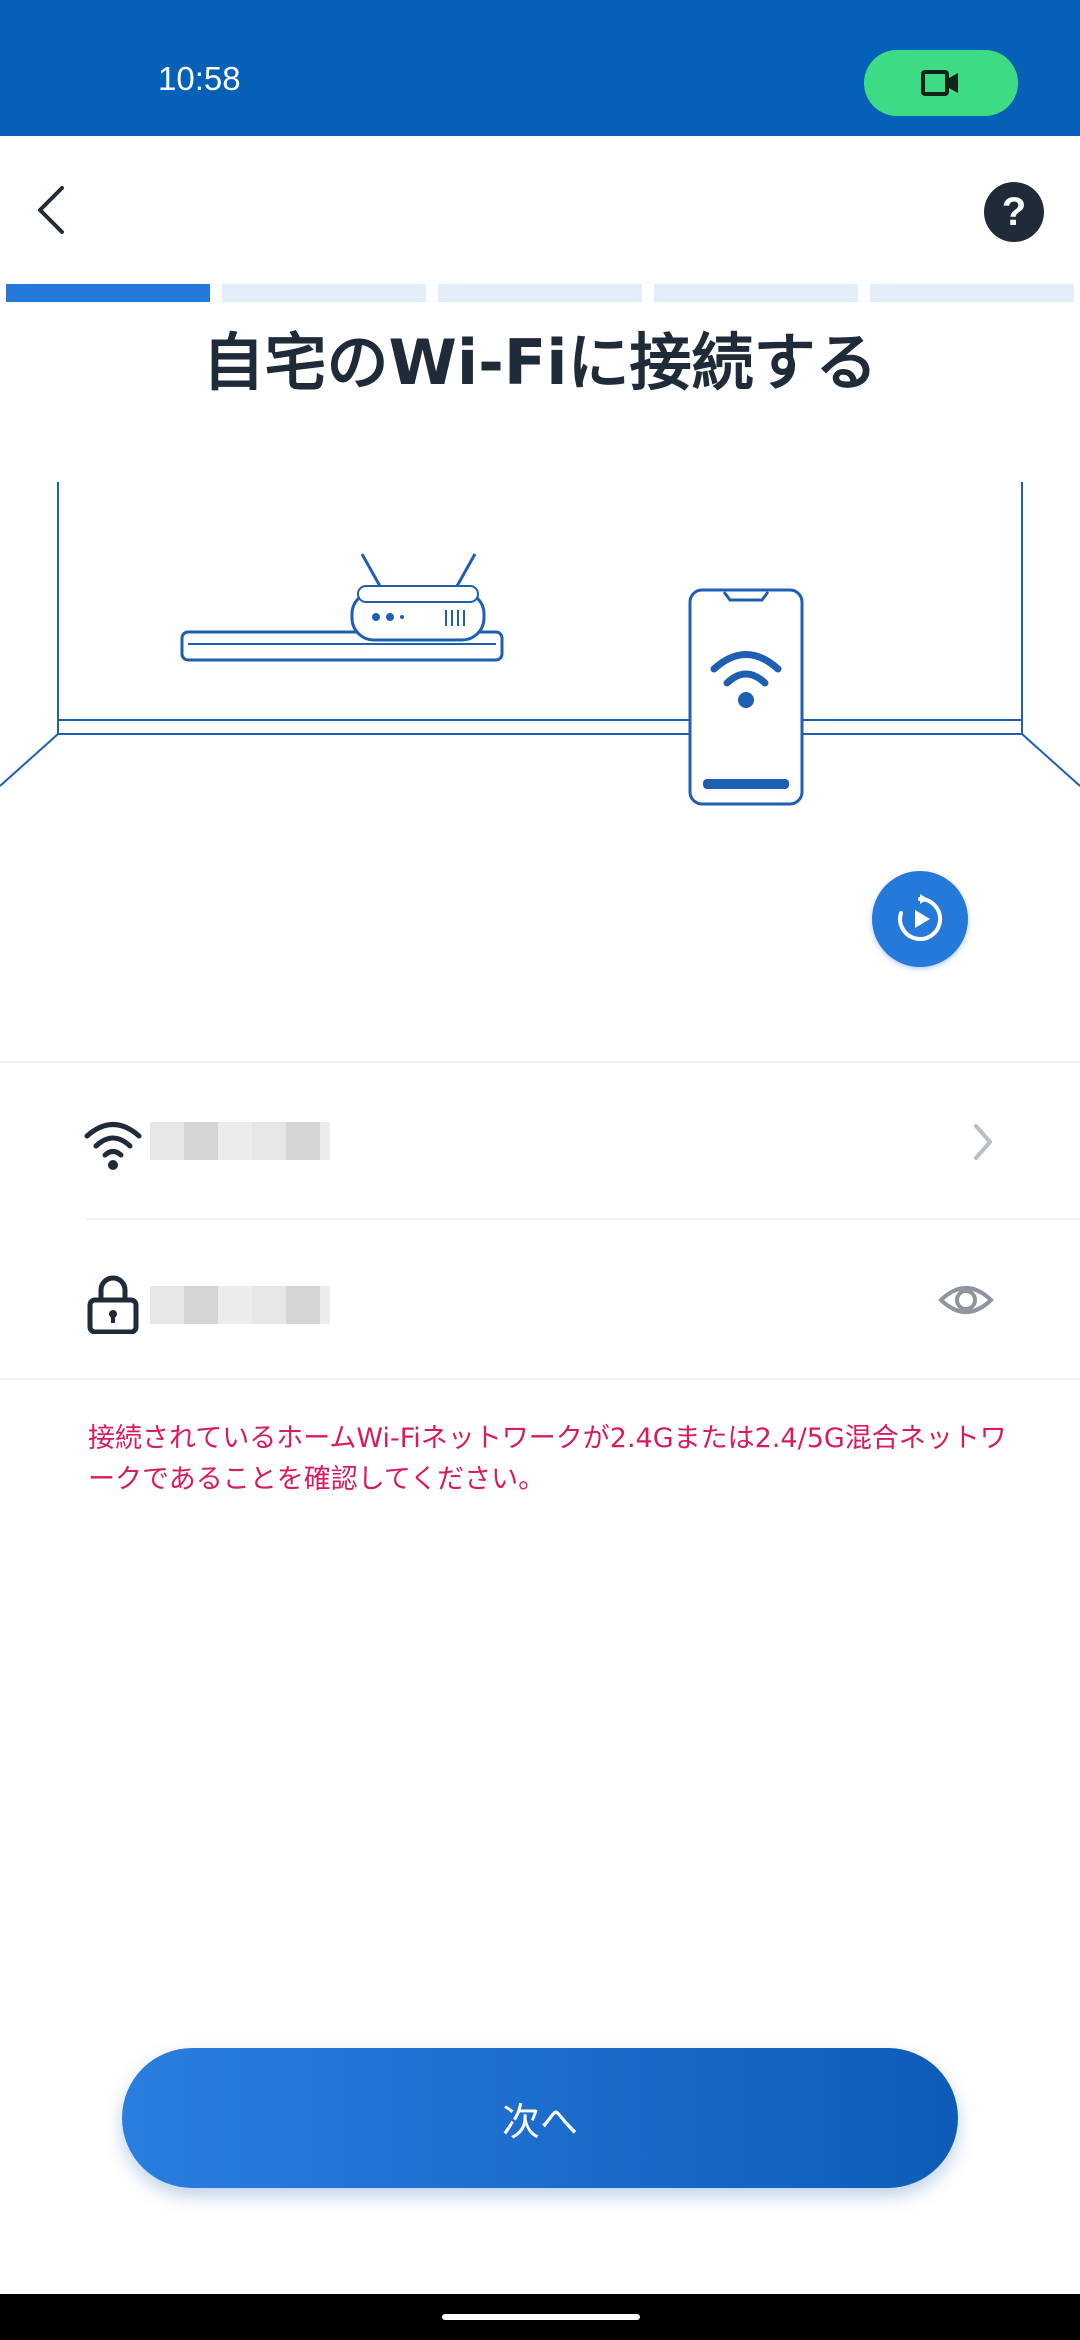 Image resolution: width=1080 pixels, height=2340 pixels. I want to click on status-bar: 10:58, so click(540, 68).